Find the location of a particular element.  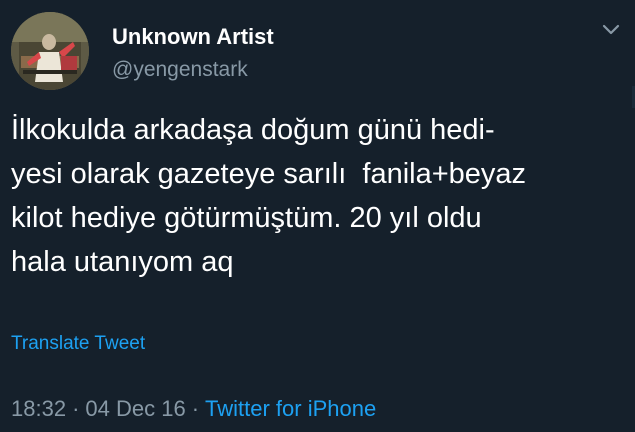

tweet-metadata: 18:32 · 04 Dec 16 · Twitter for iPhone is located at coordinates (193, 409).